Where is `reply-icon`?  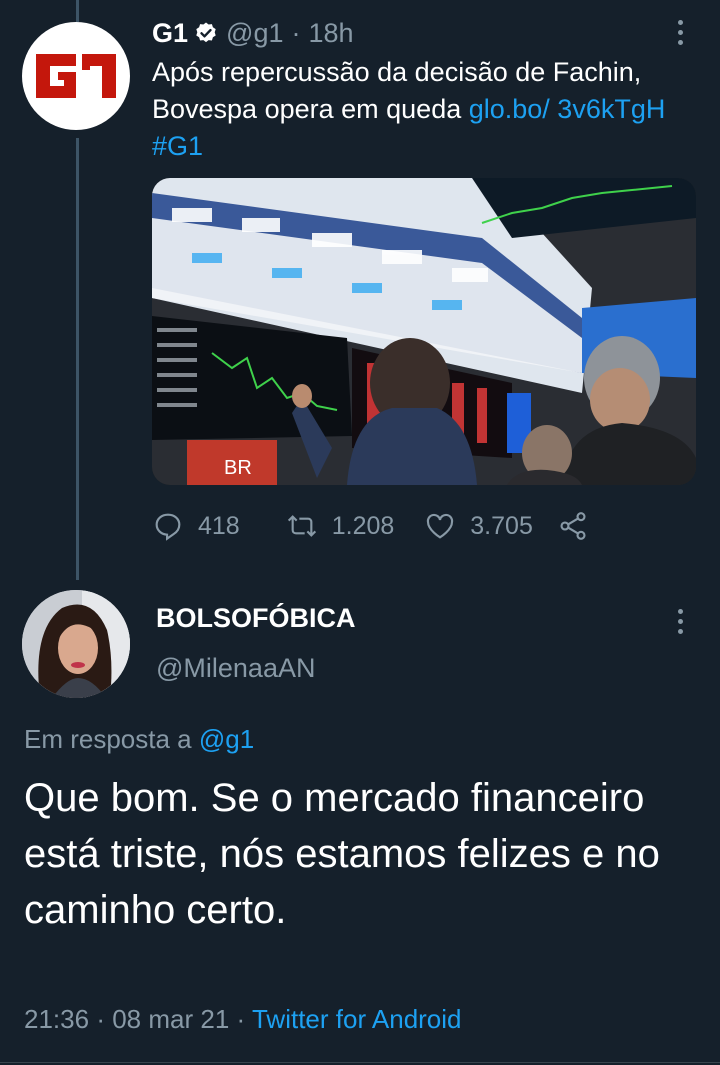 reply-icon is located at coordinates (168, 527).